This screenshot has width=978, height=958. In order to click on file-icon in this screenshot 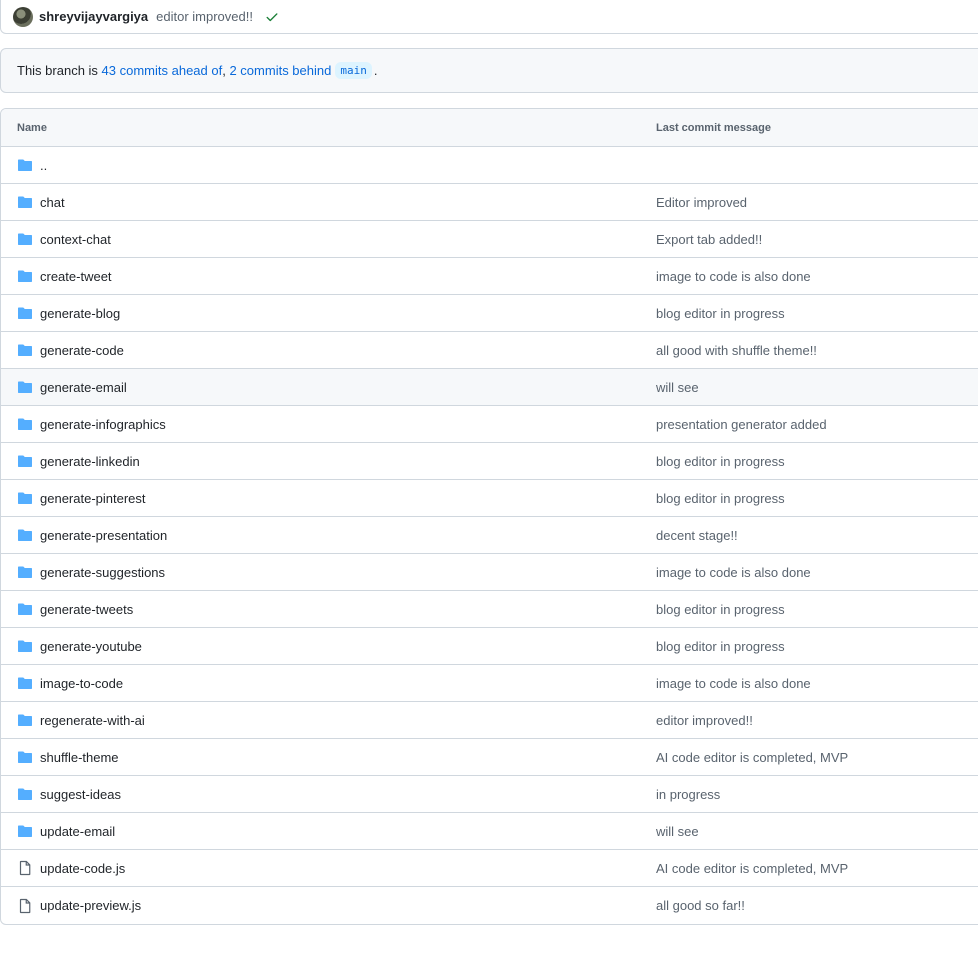, I will do `click(25, 905)`.